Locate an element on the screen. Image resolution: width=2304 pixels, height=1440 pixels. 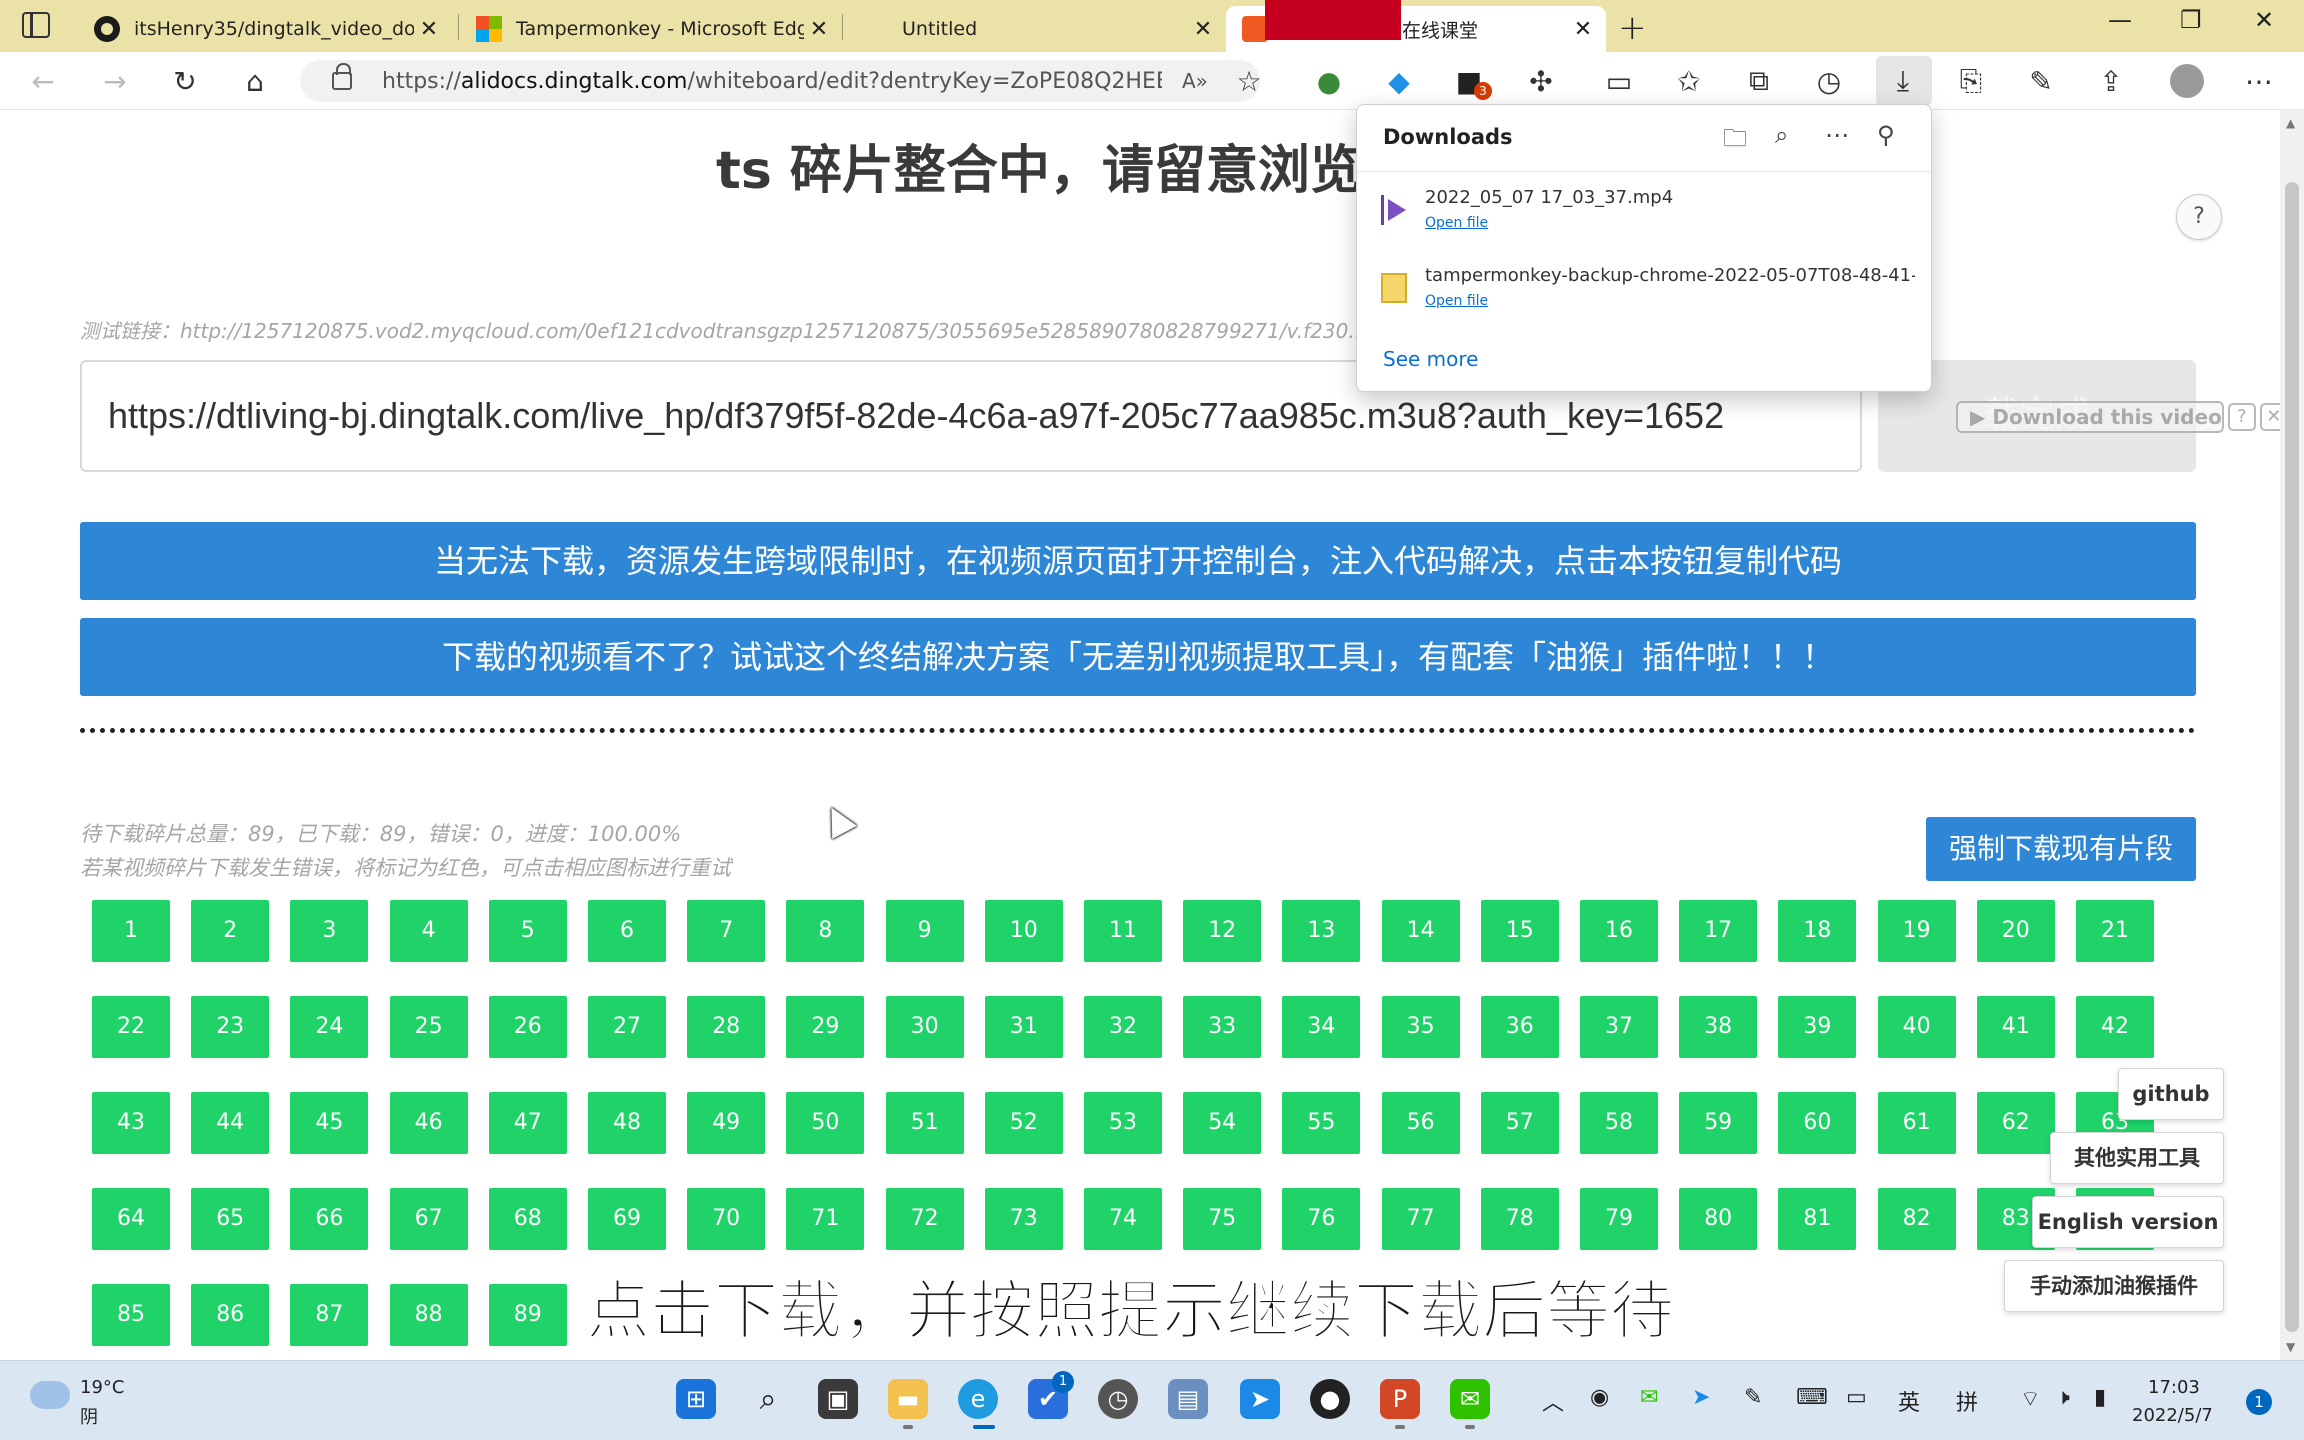
segment-button: 65 is located at coordinates (230, 1219).